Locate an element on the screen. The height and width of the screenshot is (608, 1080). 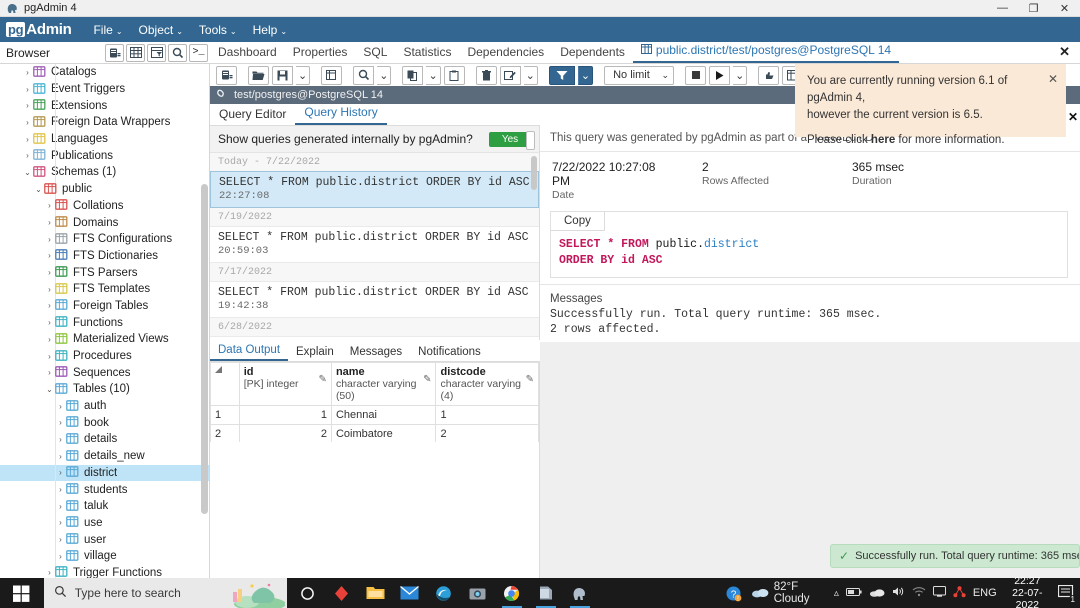
cell-name: Chennai is located at coordinates (383, 415).